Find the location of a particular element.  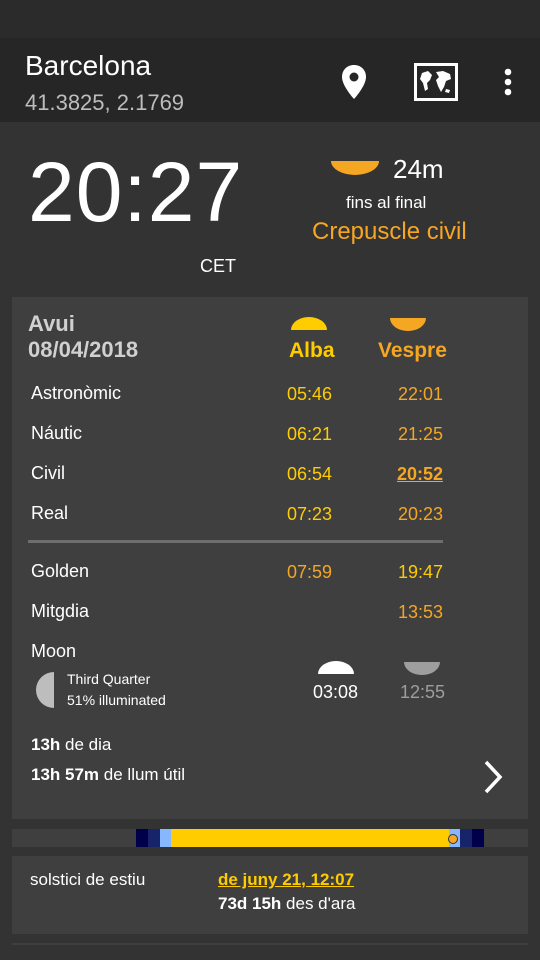

civil-dusk-time: 20:52 is located at coordinates (403, 474).